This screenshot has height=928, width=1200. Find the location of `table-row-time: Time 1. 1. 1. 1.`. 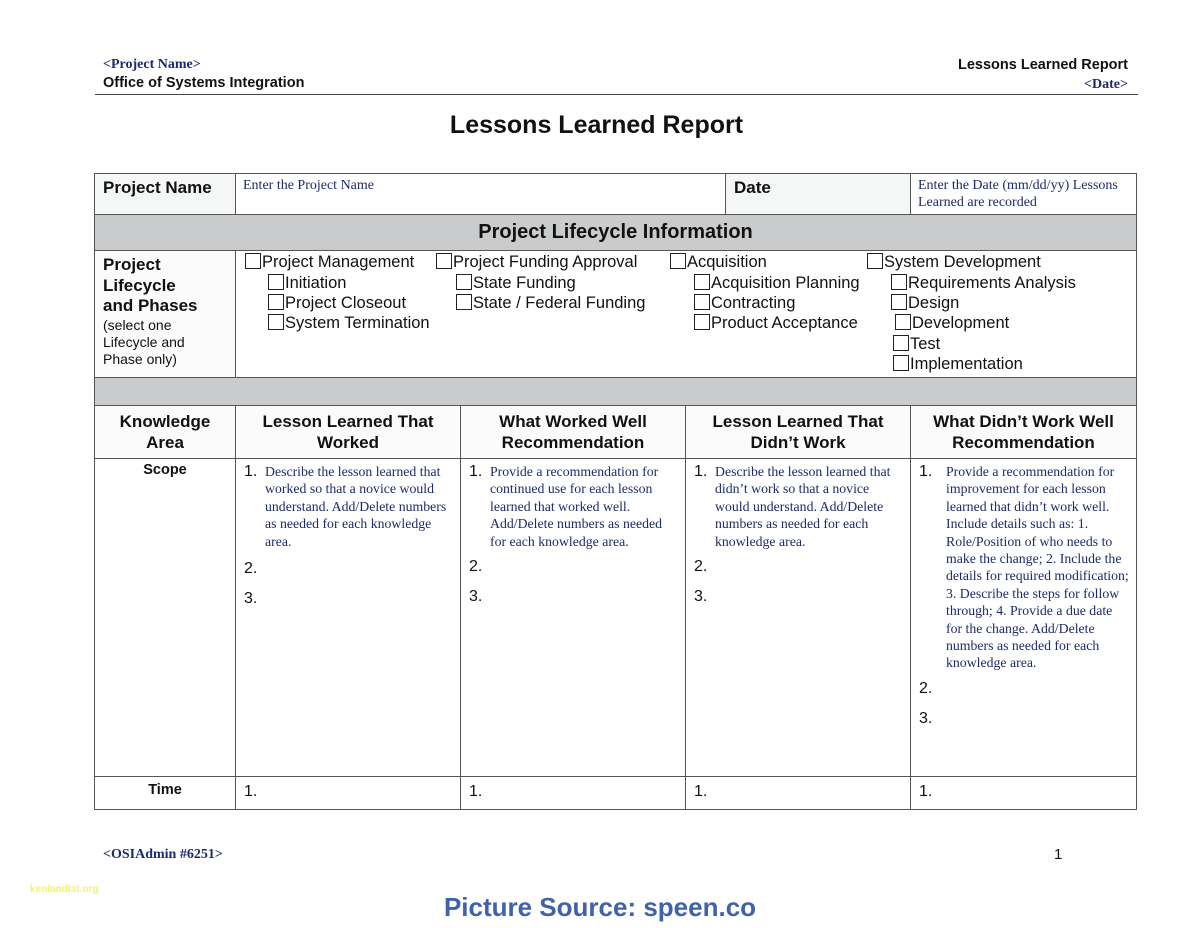

table-row-time: Time 1. 1. 1. 1. is located at coordinates (615, 793).